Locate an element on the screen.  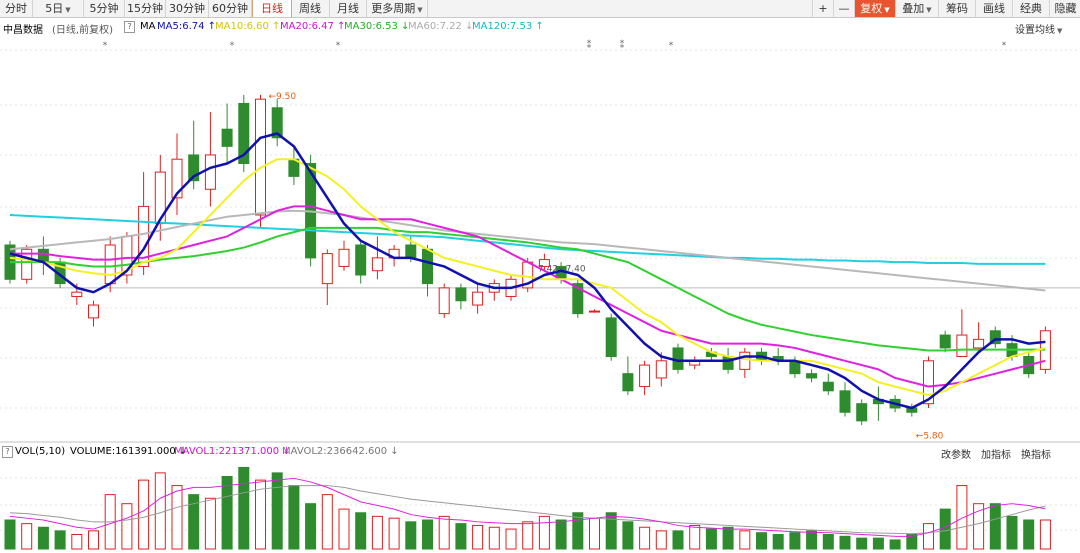
low-label: ←5.80 is located at coordinates (930, 436).